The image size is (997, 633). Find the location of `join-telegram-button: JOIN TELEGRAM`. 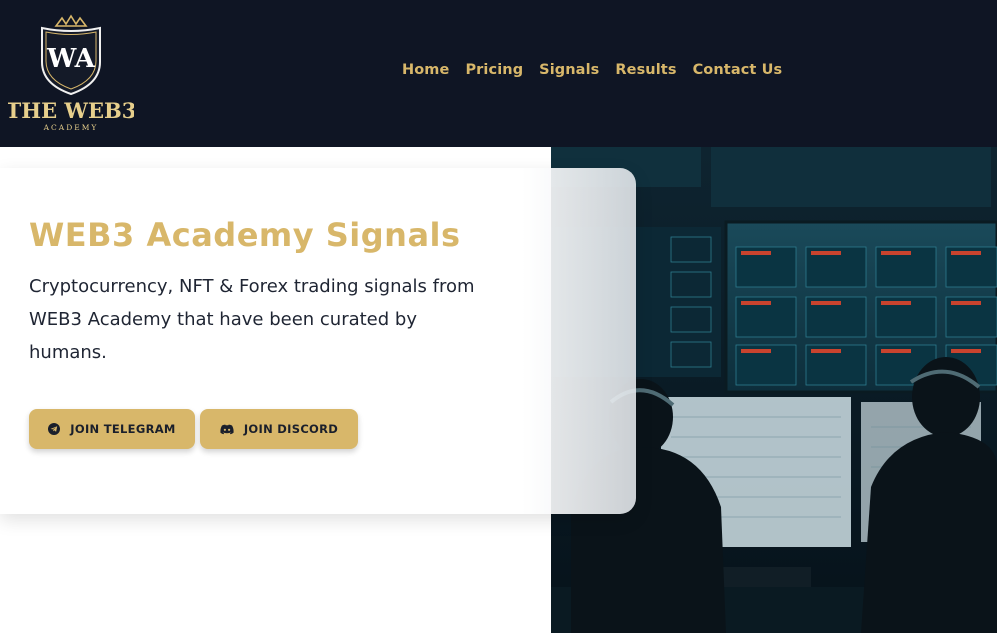

join-telegram-button: JOIN TELEGRAM is located at coordinates (112, 429).